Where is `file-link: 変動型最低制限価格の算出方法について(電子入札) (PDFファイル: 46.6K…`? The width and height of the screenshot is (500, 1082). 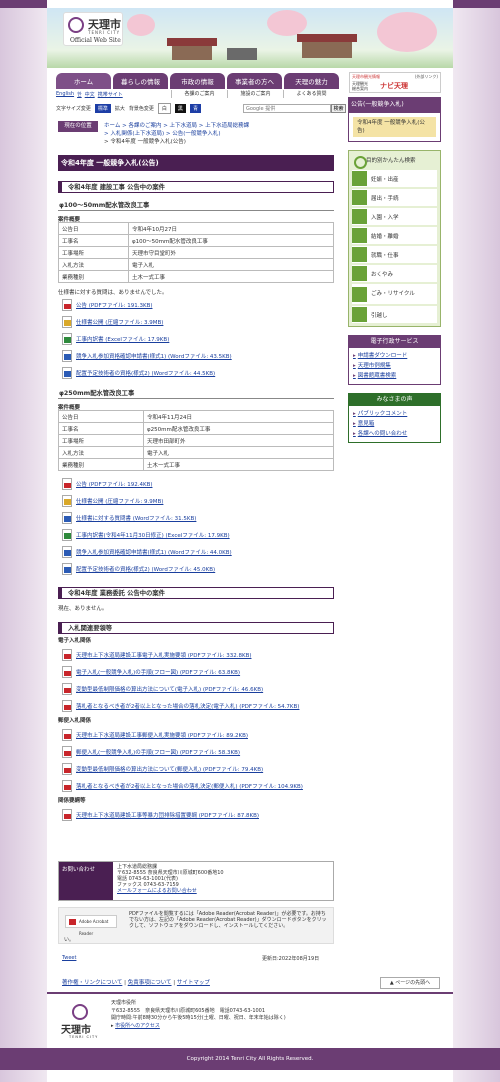 file-link: 変動型最低制限価格の算出方法について(電子入札) (PDFファイル: 46.6K… is located at coordinates (169, 689).